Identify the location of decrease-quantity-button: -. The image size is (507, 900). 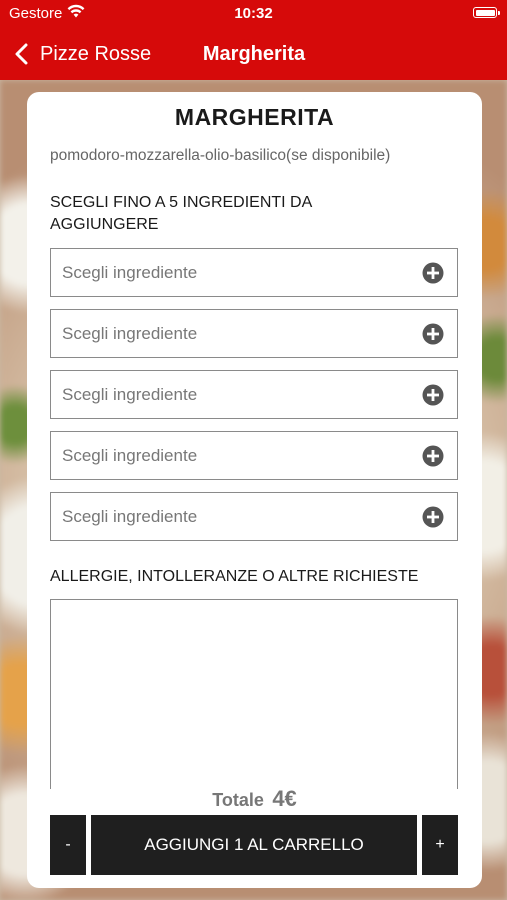
(68, 845).